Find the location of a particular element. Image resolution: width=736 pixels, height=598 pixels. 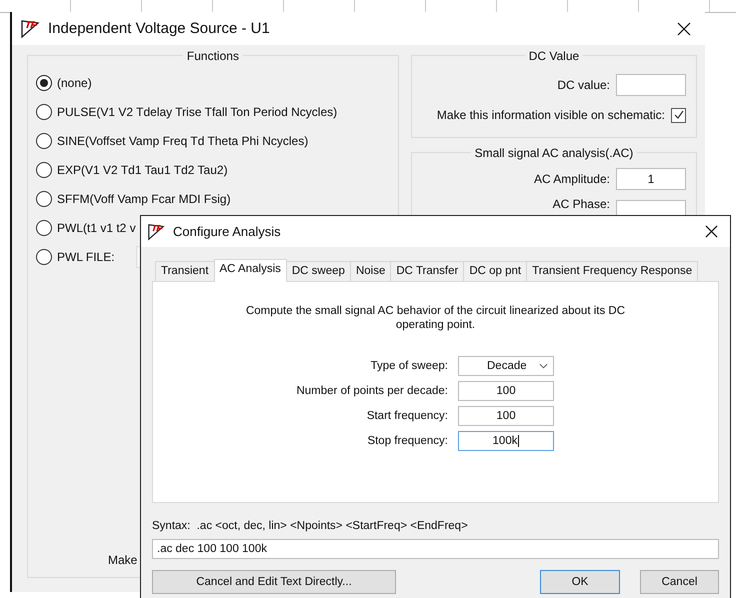

option-label: (none) is located at coordinates (74, 83).